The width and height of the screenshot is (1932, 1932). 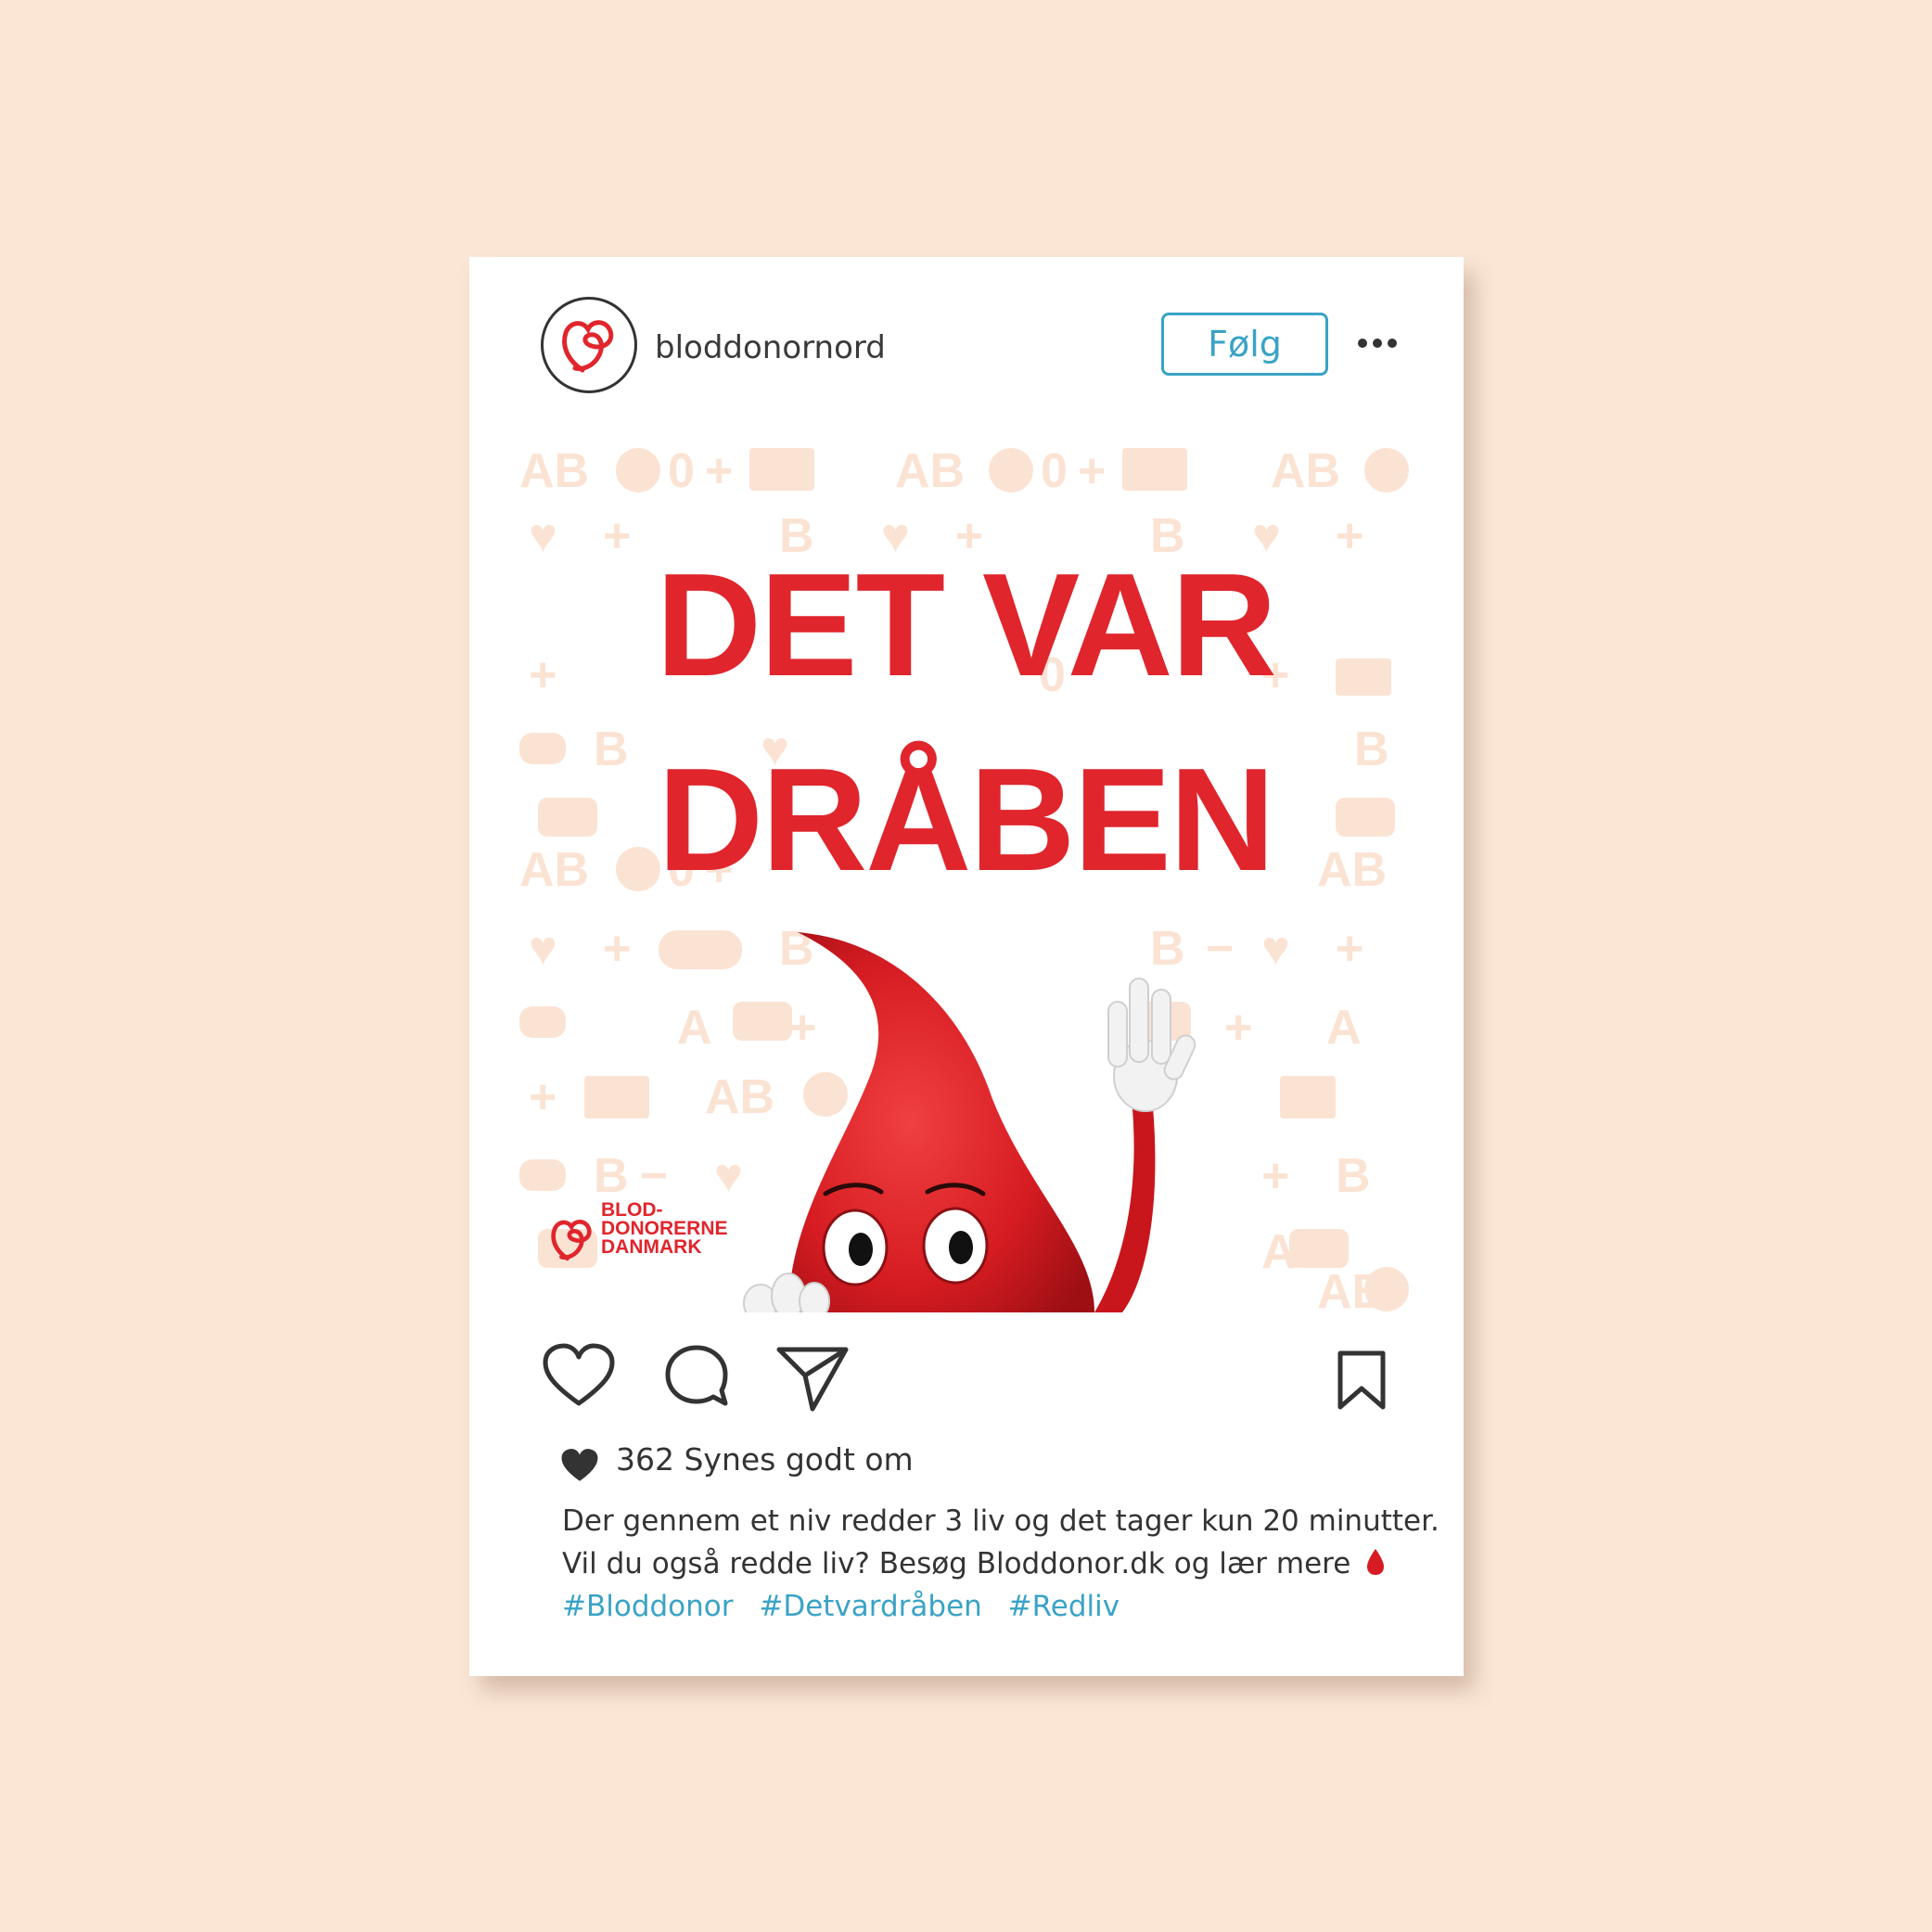 What do you see at coordinates (648, 1606) in the screenshot?
I see `hashtag-link: #Bloddonor` at bounding box center [648, 1606].